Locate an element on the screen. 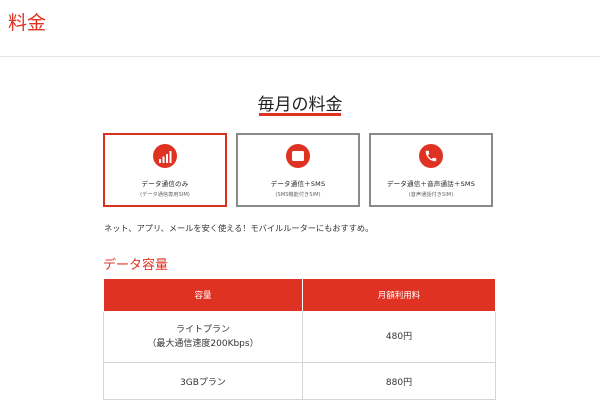 This screenshot has height=400, width=600. table-header-row: 容量 月額利用料 is located at coordinates (299, 295).